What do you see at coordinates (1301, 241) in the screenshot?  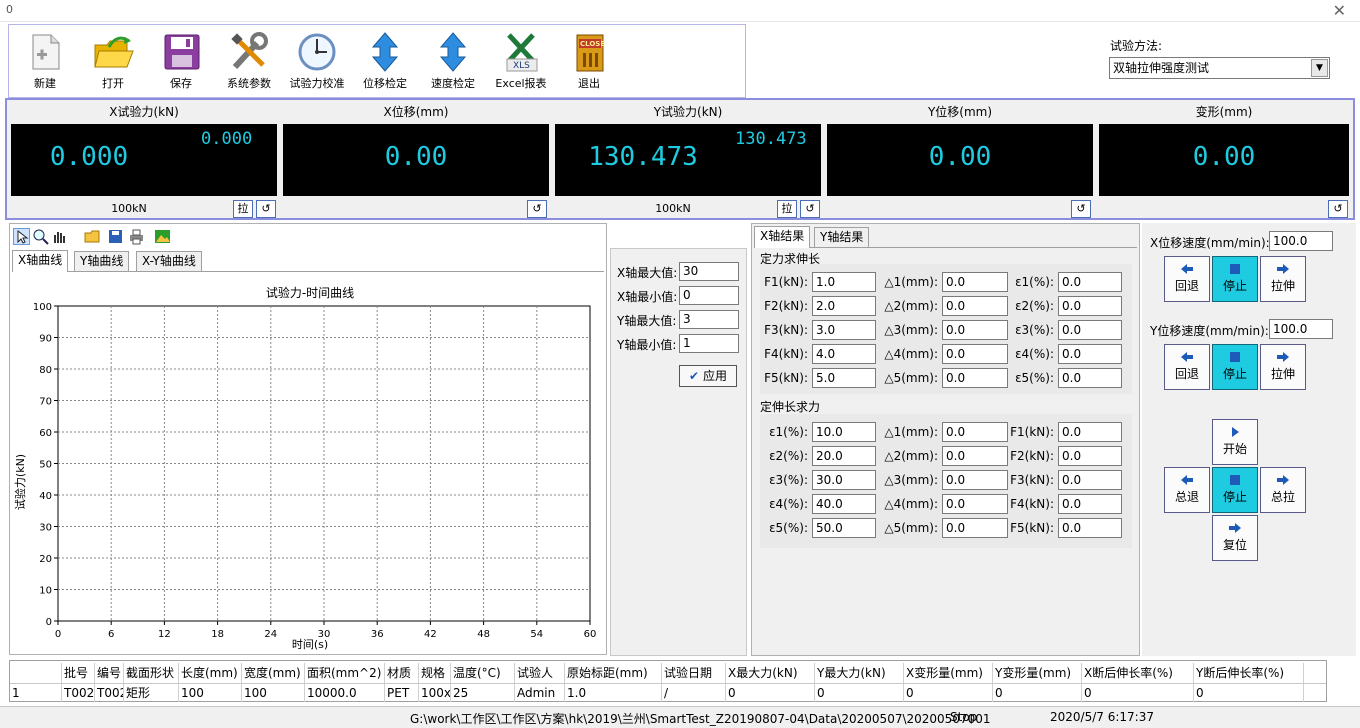 I see `x-speed-input: 100.0` at bounding box center [1301, 241].